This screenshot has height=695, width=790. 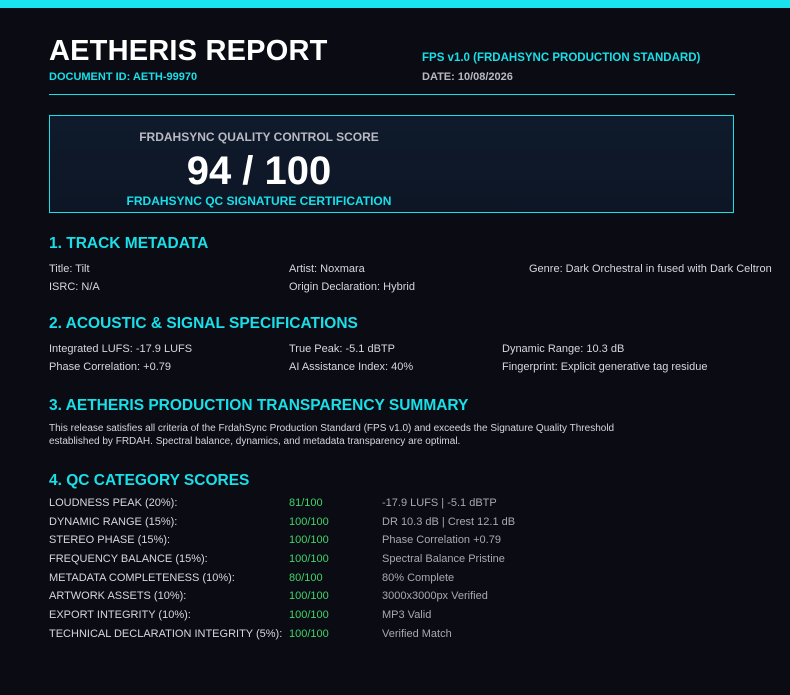 What do you see at coordinates (120, 615) in the screenshot?
I see `qc-category: EXPORT INTEGRITY (10%):` at bounding box center [120, 615].